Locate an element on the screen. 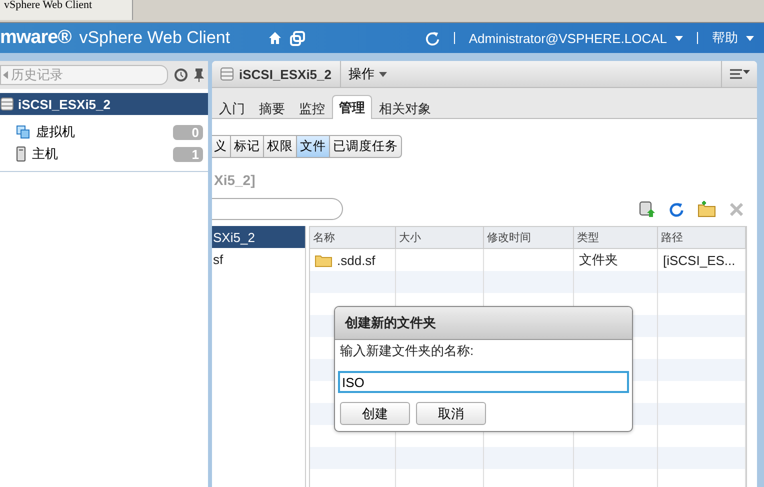  windows-icon is located at coordinates (298, 38).